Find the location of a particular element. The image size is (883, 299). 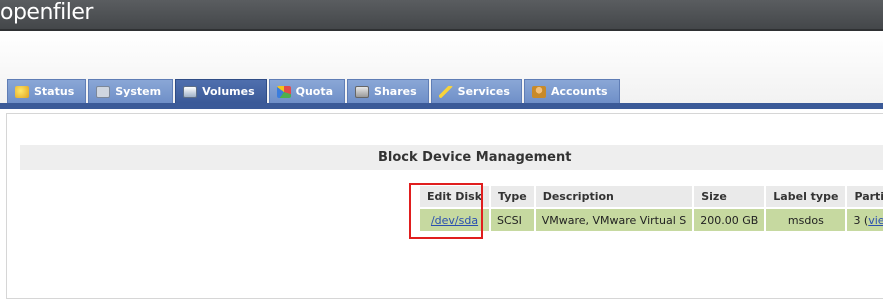

quota-icon is located at coordinates (283, 91).